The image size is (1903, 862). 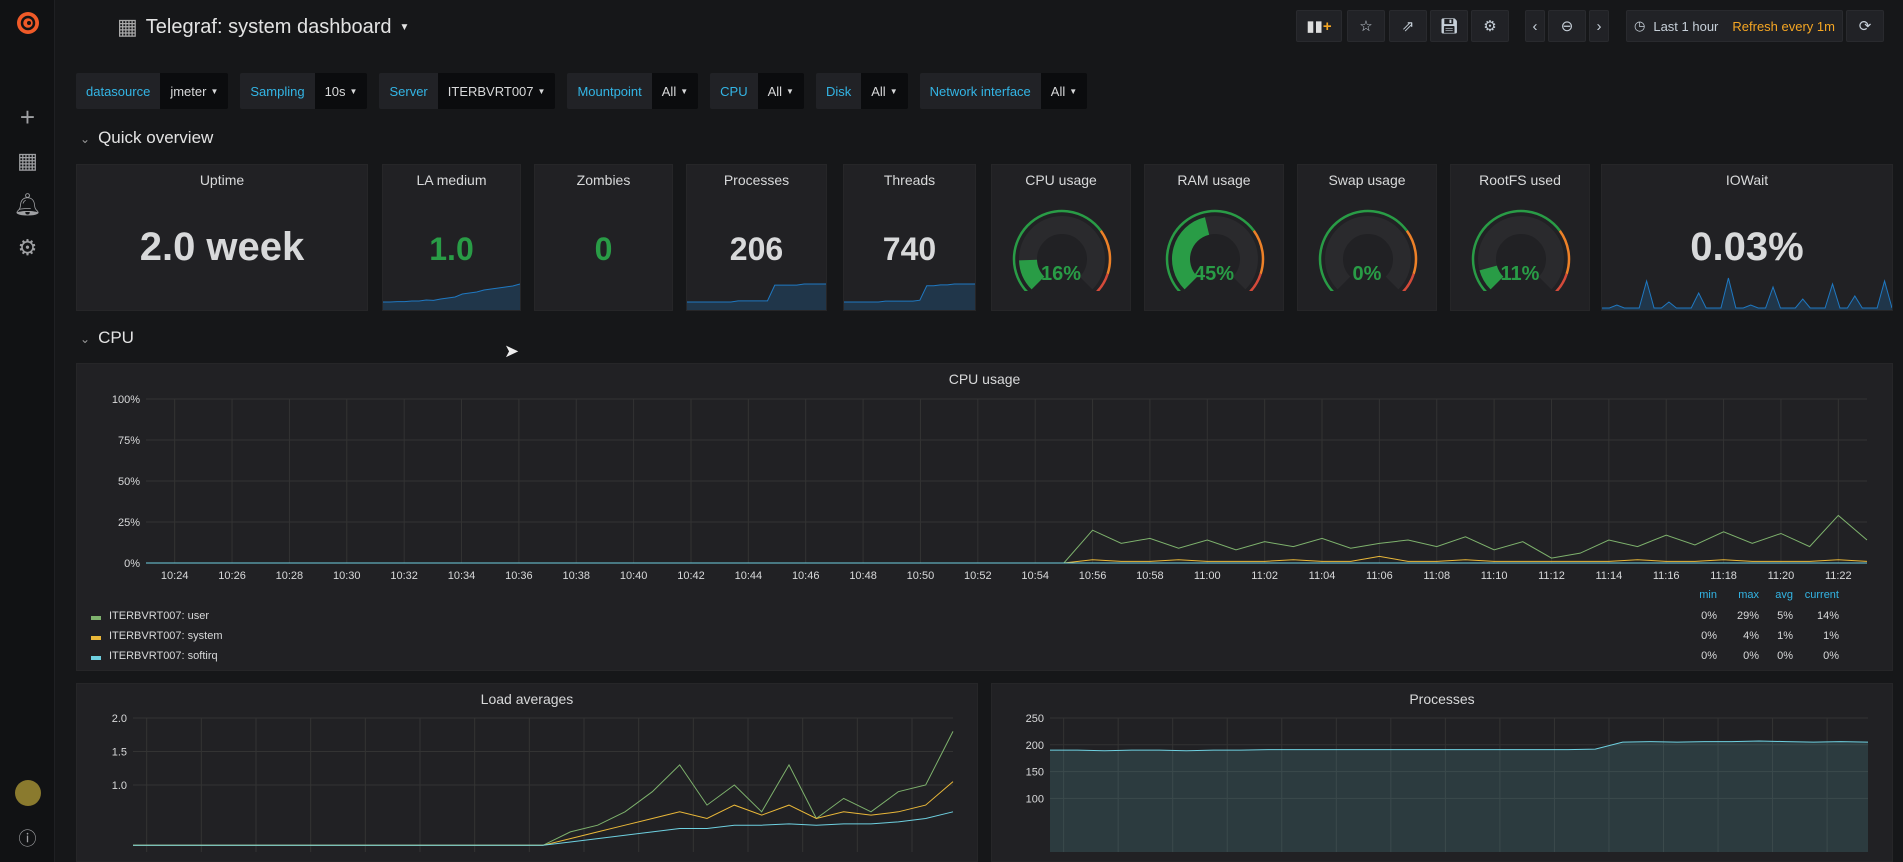 I want to click on sidebar: + ▦ 🔔︎ ⚙ ⓘ, so click(x=27, y=431).